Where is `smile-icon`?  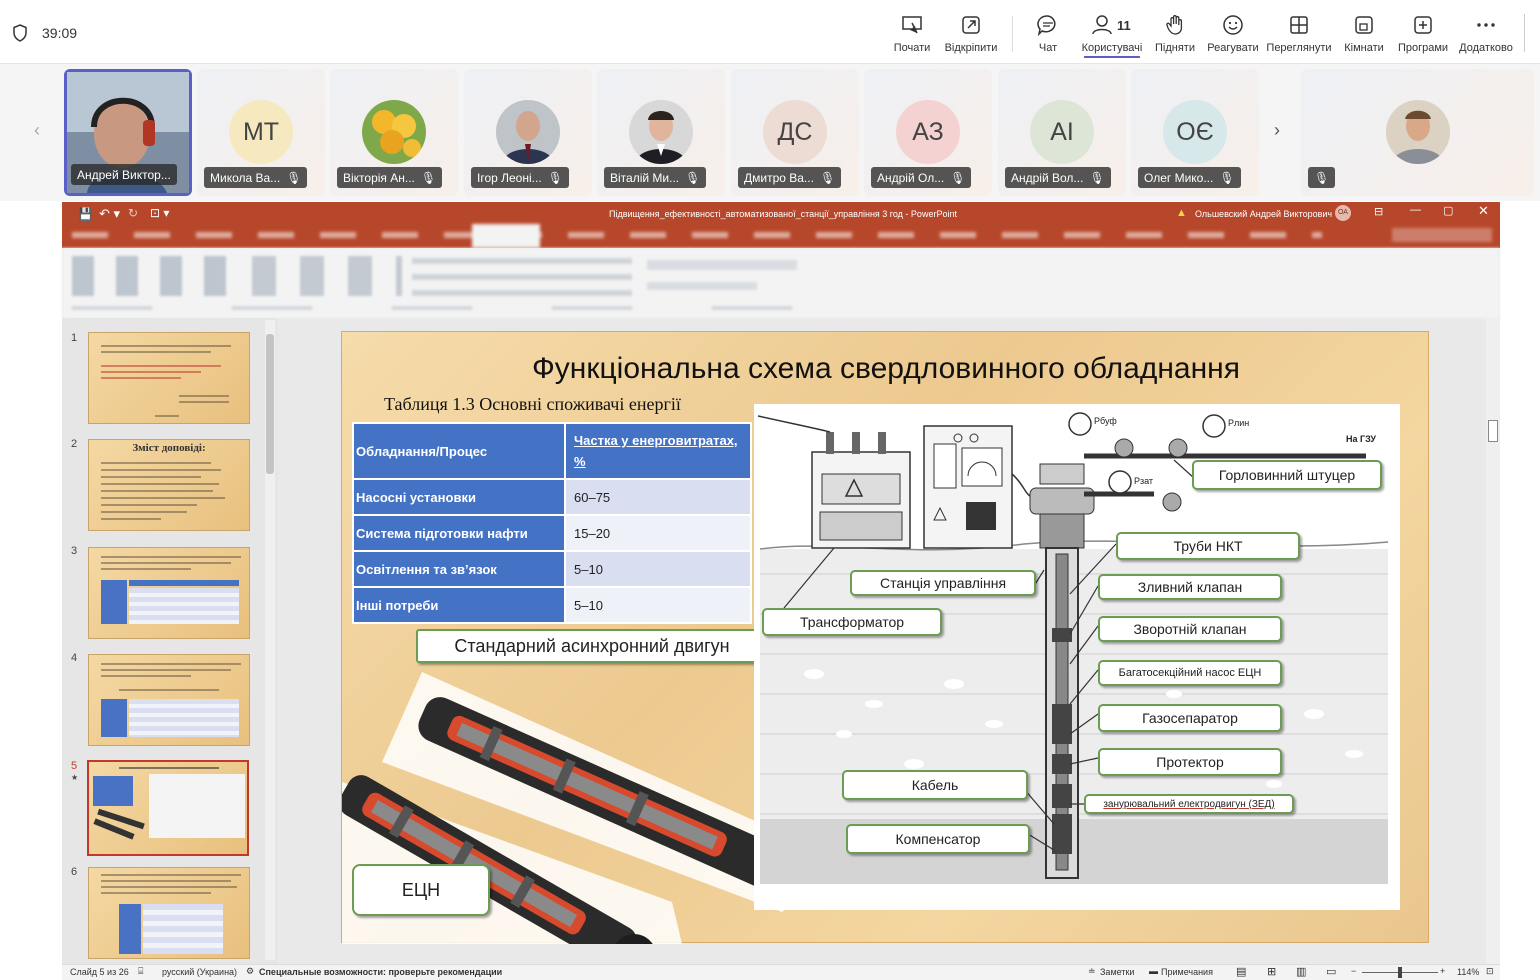 smile-icon is located at coordinates (1233, 25).